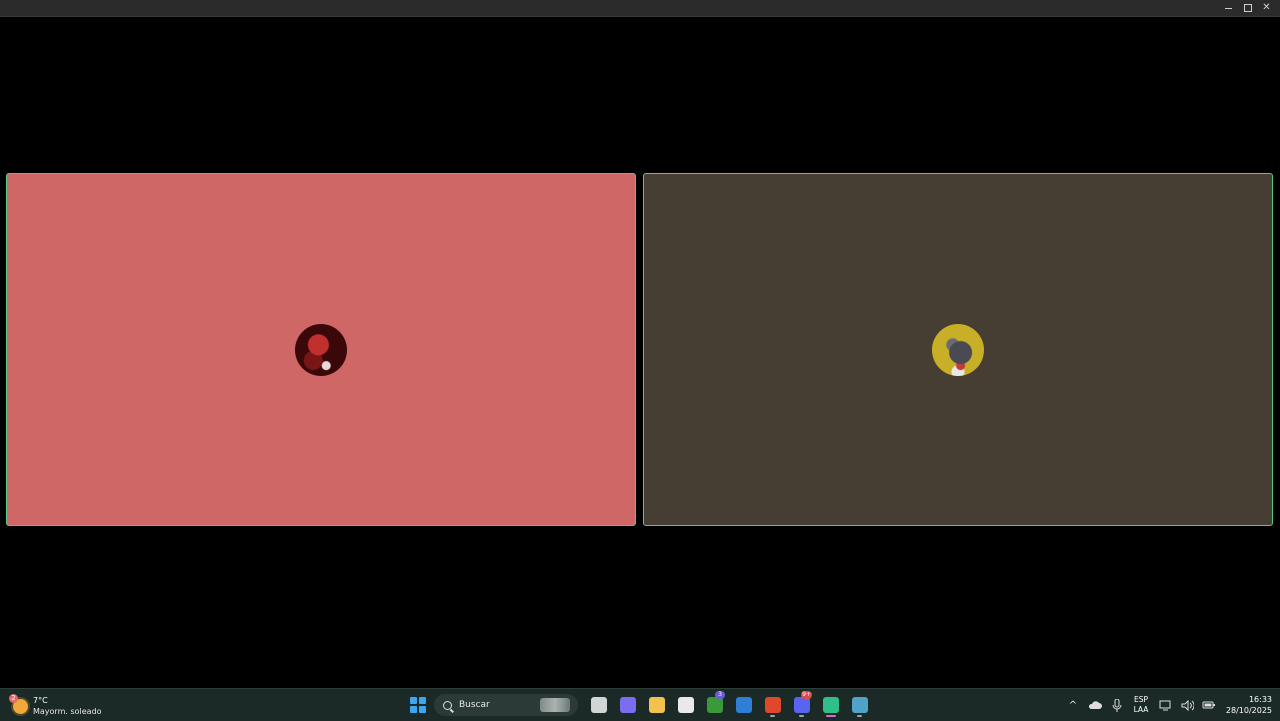 The height and width of the screenshot is (721, 1280). What do you see at coordinates (474, 705) in the screenshot?
I see `search-label: Buscar` at bounding box center [474, 705].